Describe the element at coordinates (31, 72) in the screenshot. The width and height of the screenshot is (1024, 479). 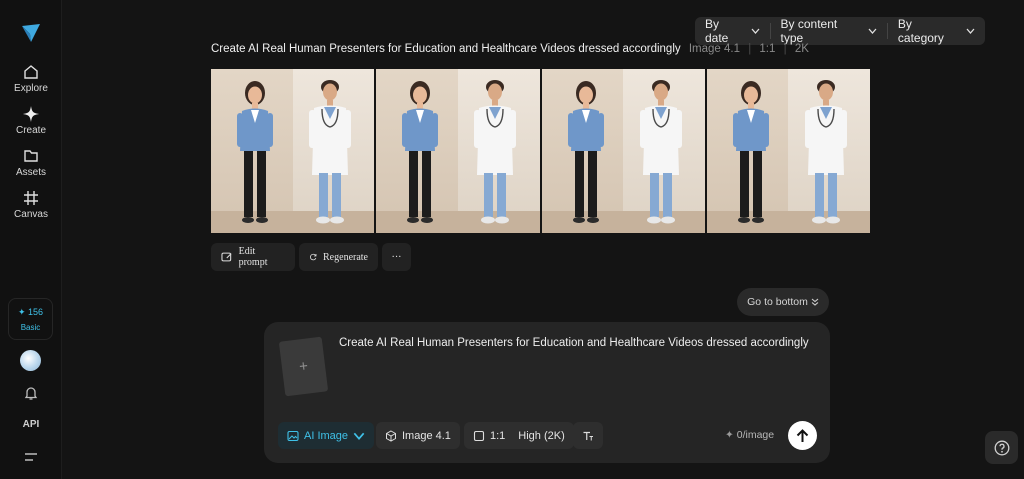
I see `home-icon` at that location.